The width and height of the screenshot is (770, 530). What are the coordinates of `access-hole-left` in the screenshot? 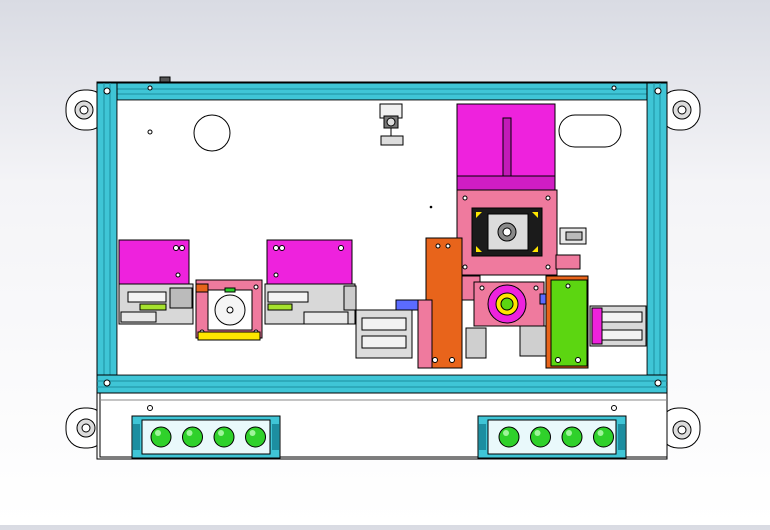 It's located at (212, 133).